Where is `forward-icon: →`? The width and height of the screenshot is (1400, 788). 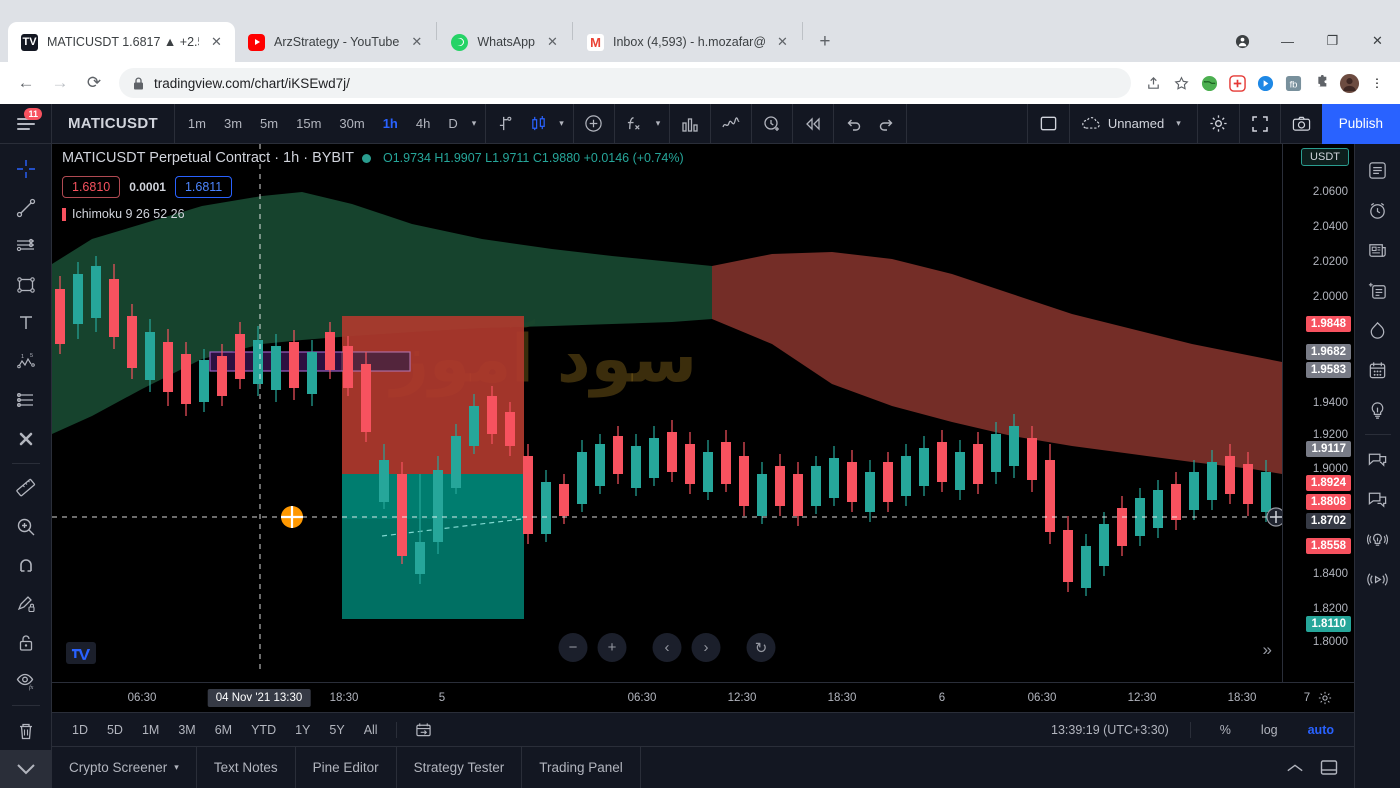 forward-icon: → is located at coordinates (60, 83).